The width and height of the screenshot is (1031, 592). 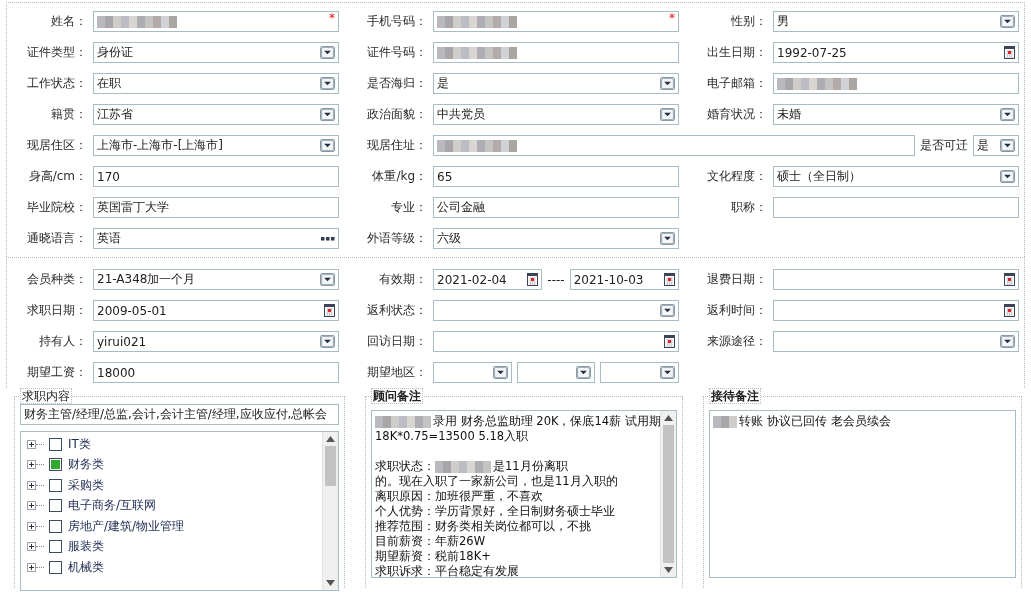 I want to click on more-icon, so click(x=328, y=238).